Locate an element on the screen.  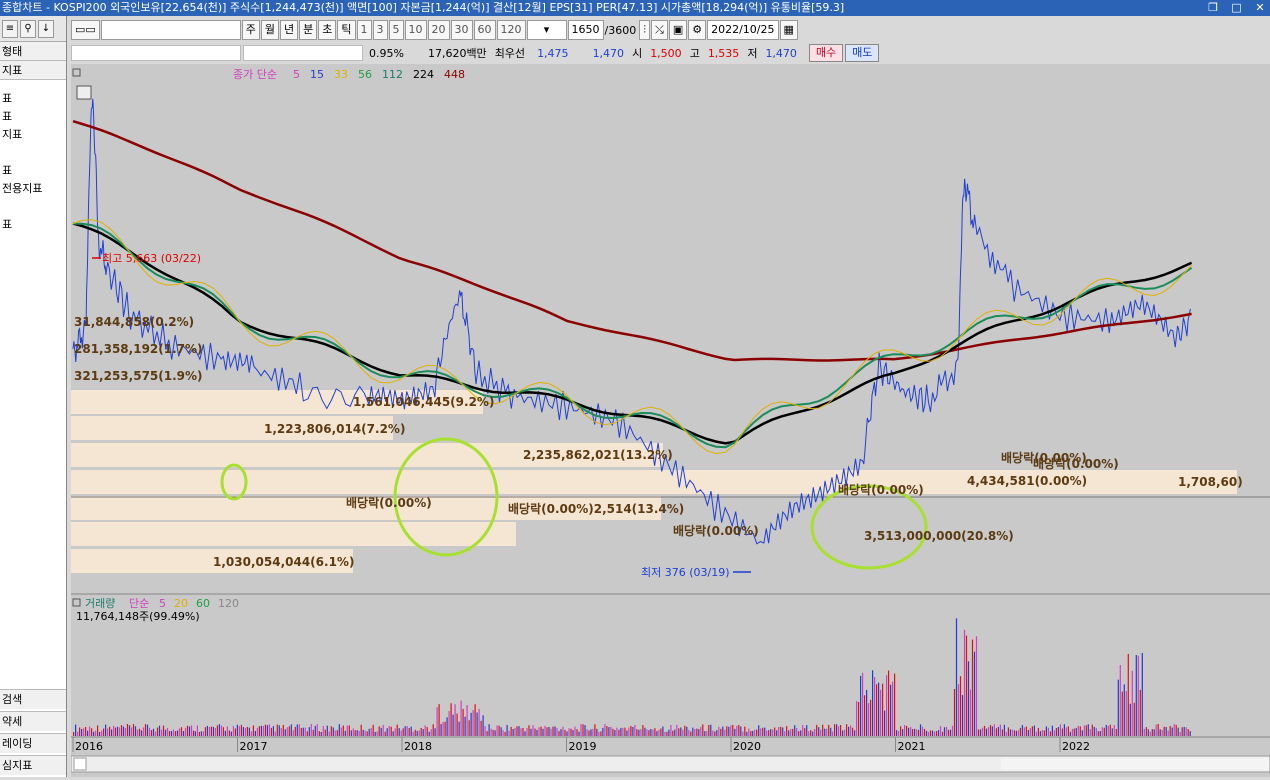
layout-icon: ▭▭ is located at coordinates (85, 30).